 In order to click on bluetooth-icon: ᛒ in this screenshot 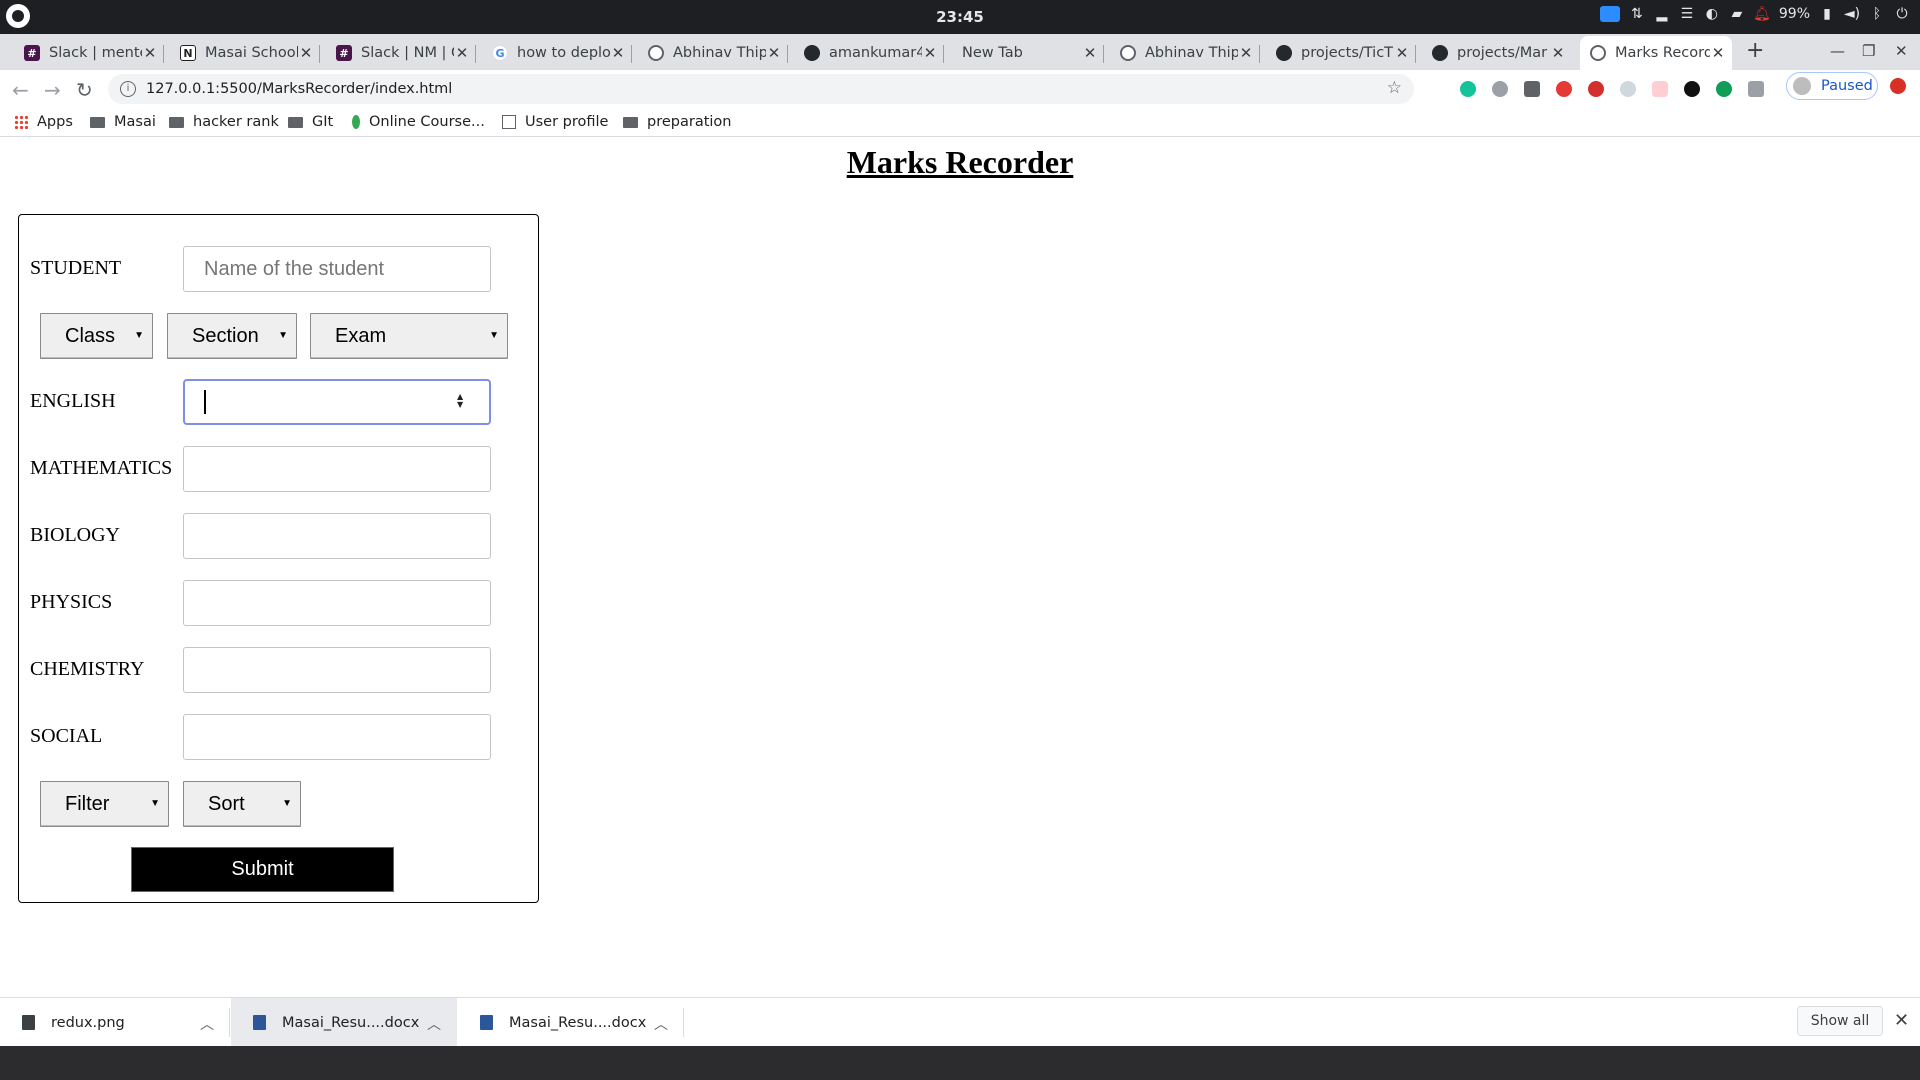, I will do `click(1877, 14)`.